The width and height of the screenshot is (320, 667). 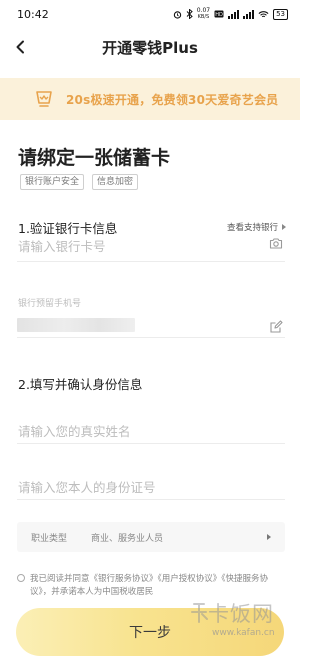 I want to click on tag-encryption: 信息加密, so click(x=115, y=182).